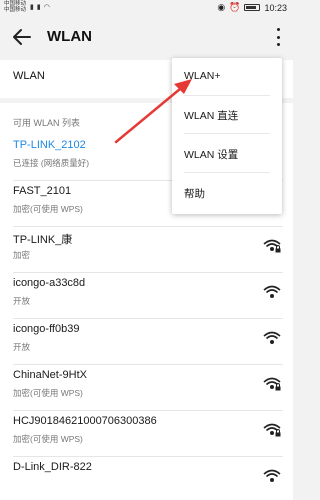  What do you see at coordinates (46, 329) in the screenshot?
I see `network-name: icongo-ff0b39` at bounding box center [46, 329].